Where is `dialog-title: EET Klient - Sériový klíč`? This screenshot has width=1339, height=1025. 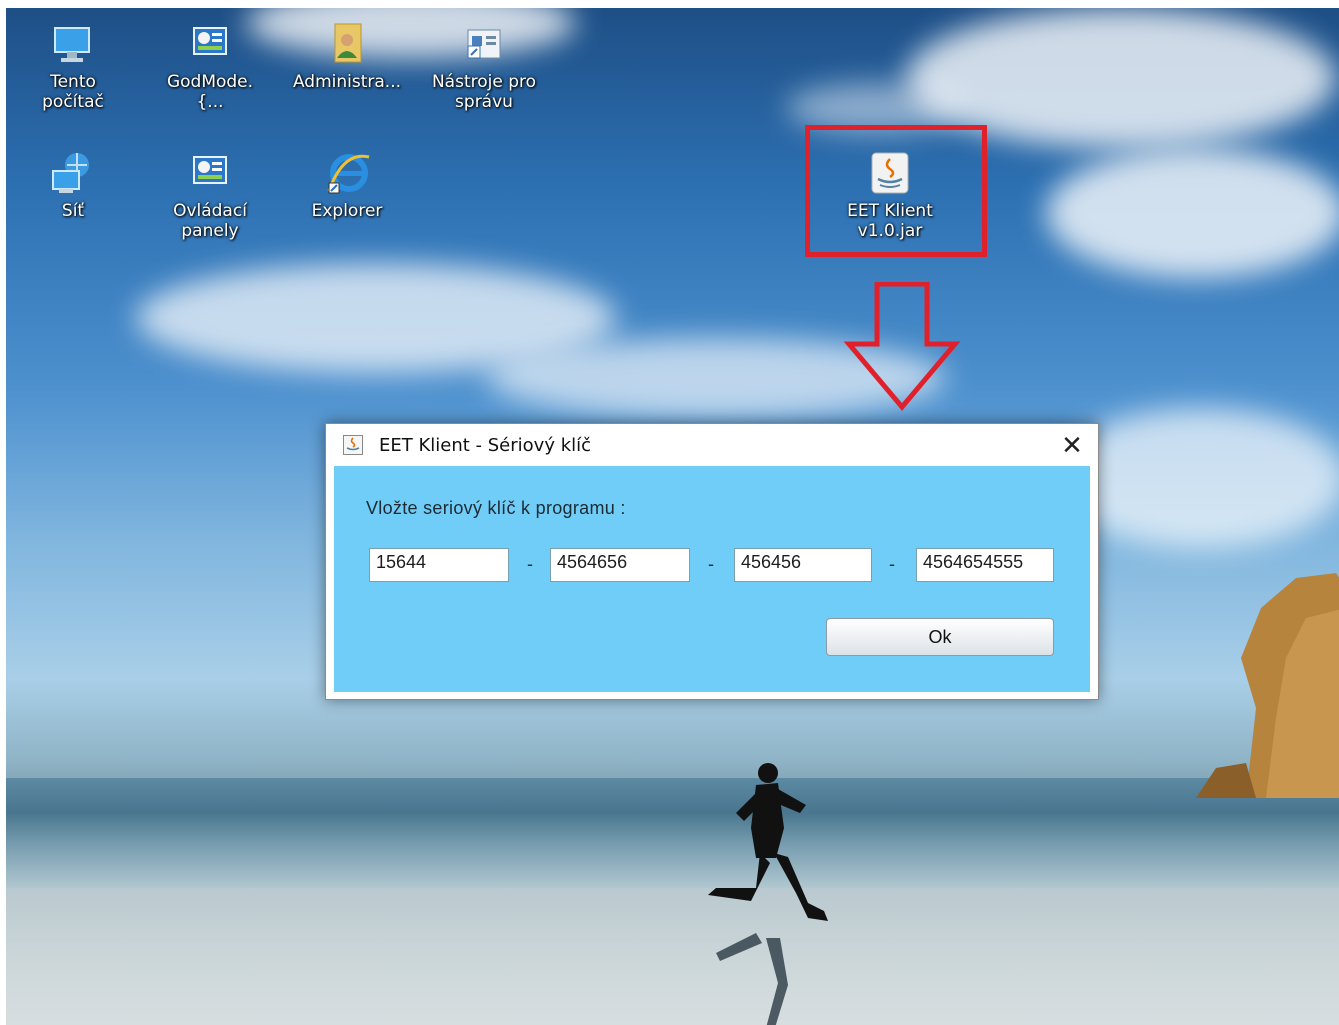
dialog-title: EET Klient - Sériový klíč is located at coordinates (485, 445).